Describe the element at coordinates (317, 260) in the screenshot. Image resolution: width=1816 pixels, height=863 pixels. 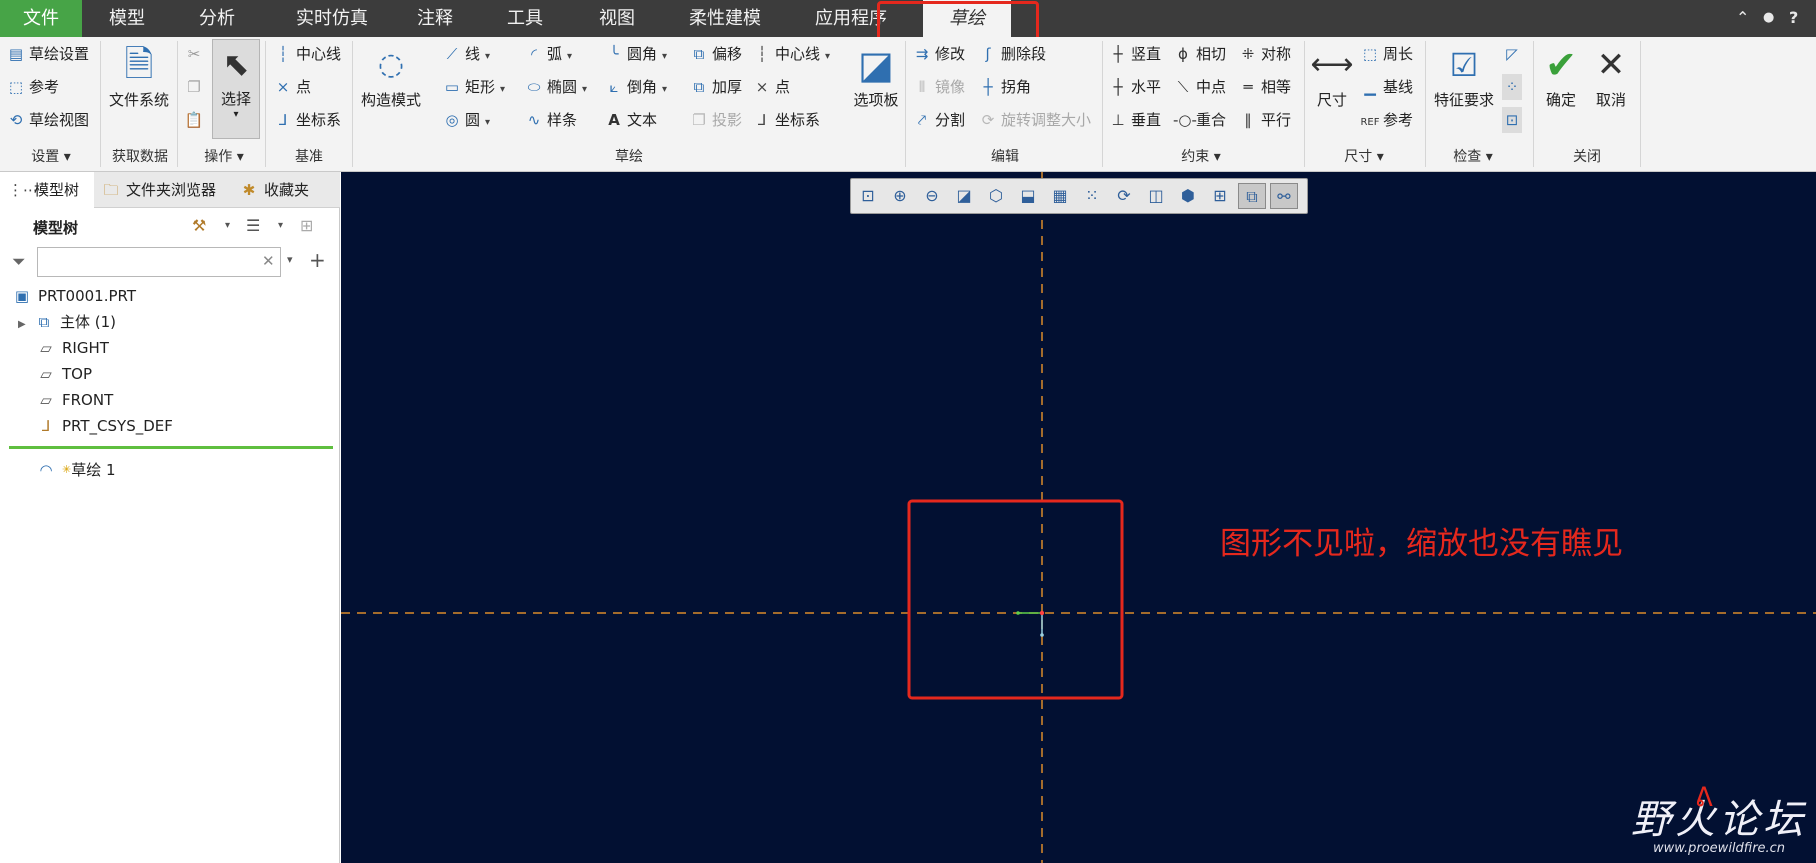
I see `add-icon: +` at that location.